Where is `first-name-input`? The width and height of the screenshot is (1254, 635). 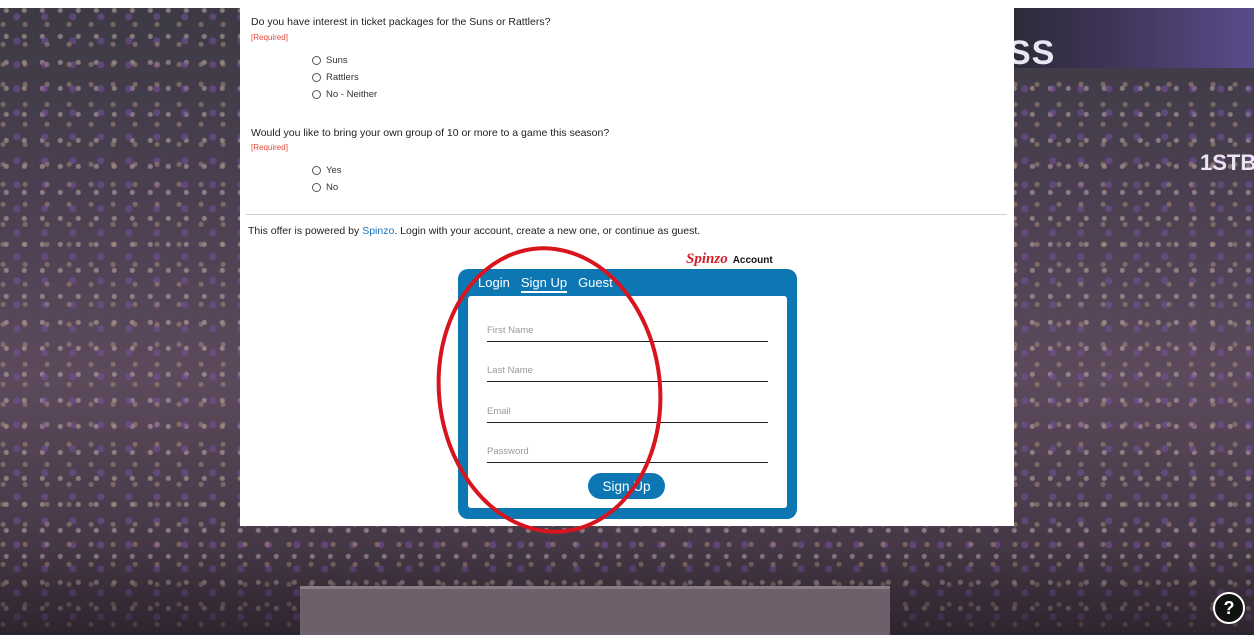
first-name-input is located at coordinates (627, 330).